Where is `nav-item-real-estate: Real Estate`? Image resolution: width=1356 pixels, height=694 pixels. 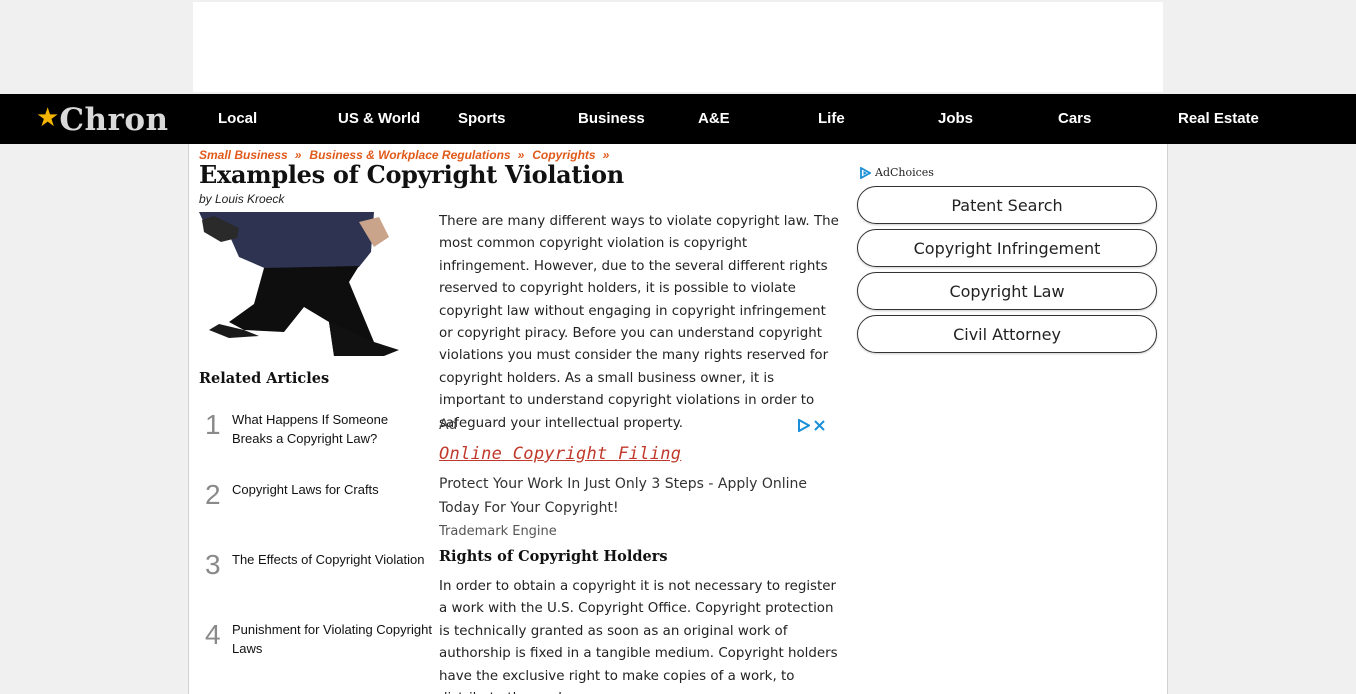
nav-item-real-estate: Real Estate is located at coordinates (1218, 119).